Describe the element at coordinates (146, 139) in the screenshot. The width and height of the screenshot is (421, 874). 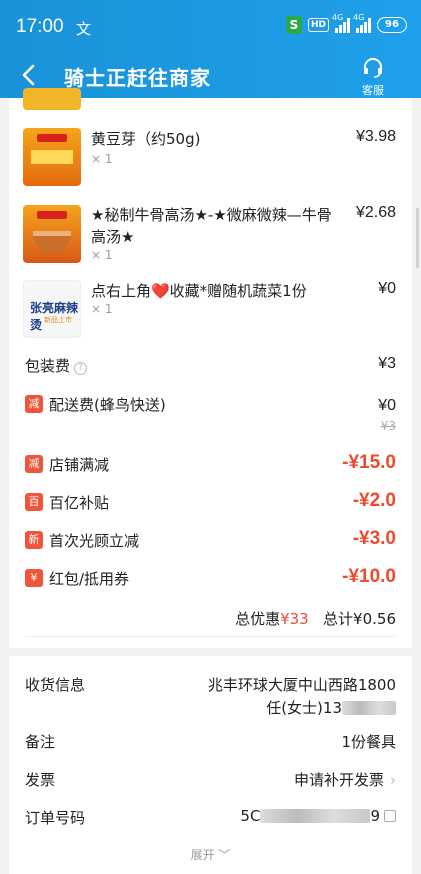
I see `item-name: 黄豆芽（约50g)` at that location.